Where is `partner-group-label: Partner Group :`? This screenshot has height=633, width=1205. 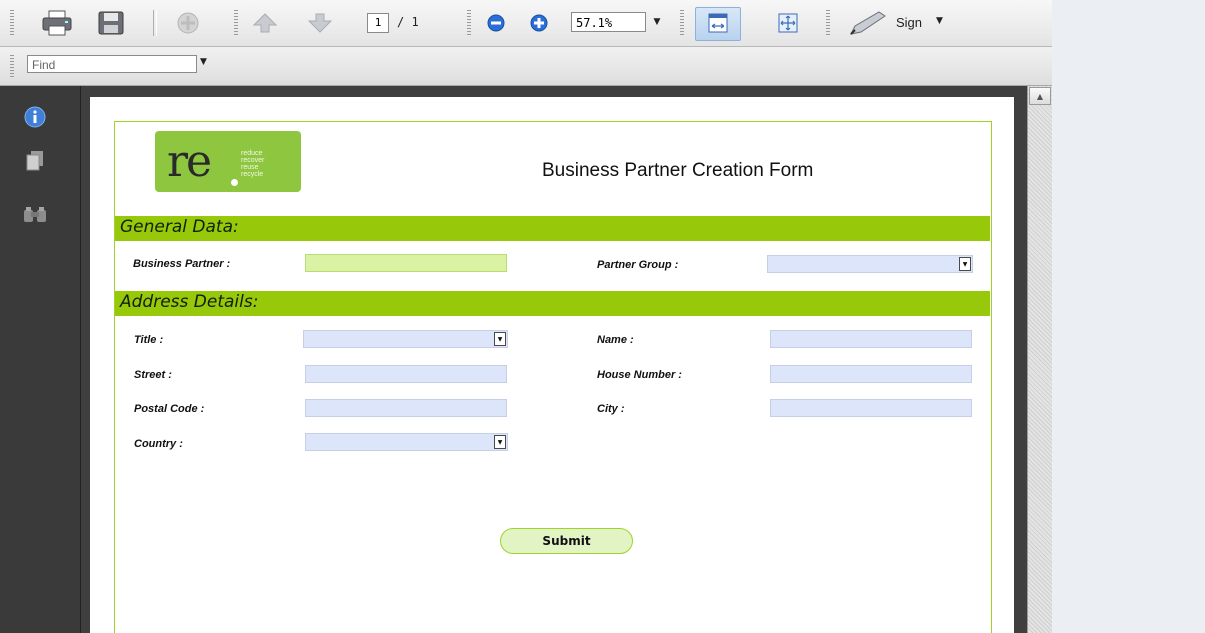 partner-group-label: Partner Group : is located at coordinates (638, 265).